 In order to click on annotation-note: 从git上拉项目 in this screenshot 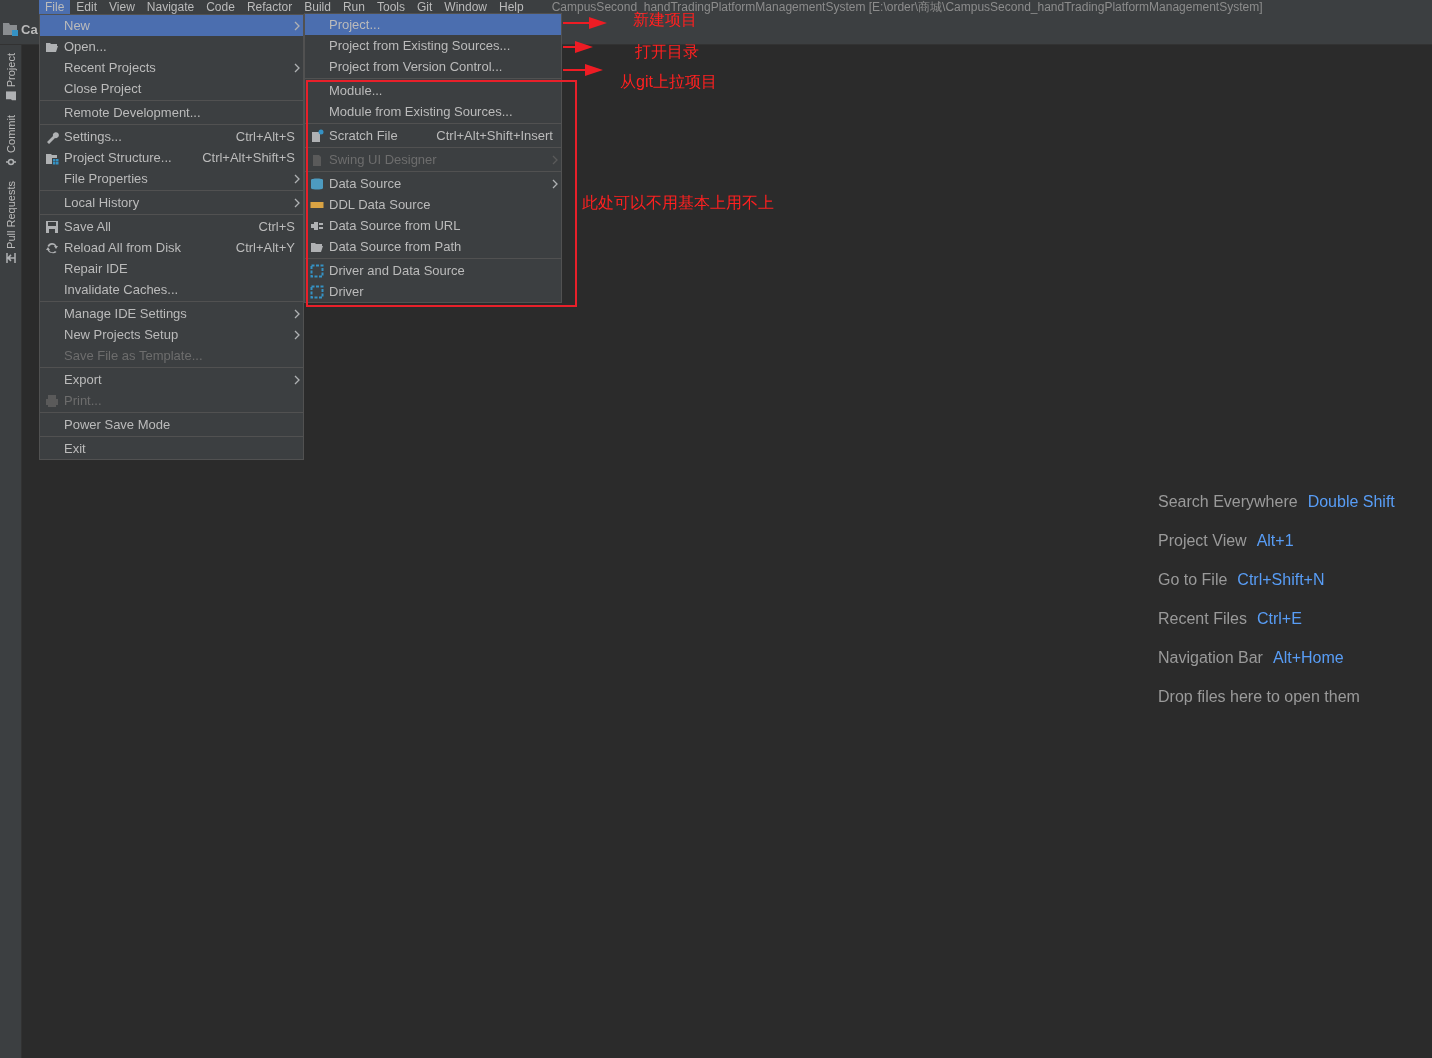, I will do `click(668, 82)`.